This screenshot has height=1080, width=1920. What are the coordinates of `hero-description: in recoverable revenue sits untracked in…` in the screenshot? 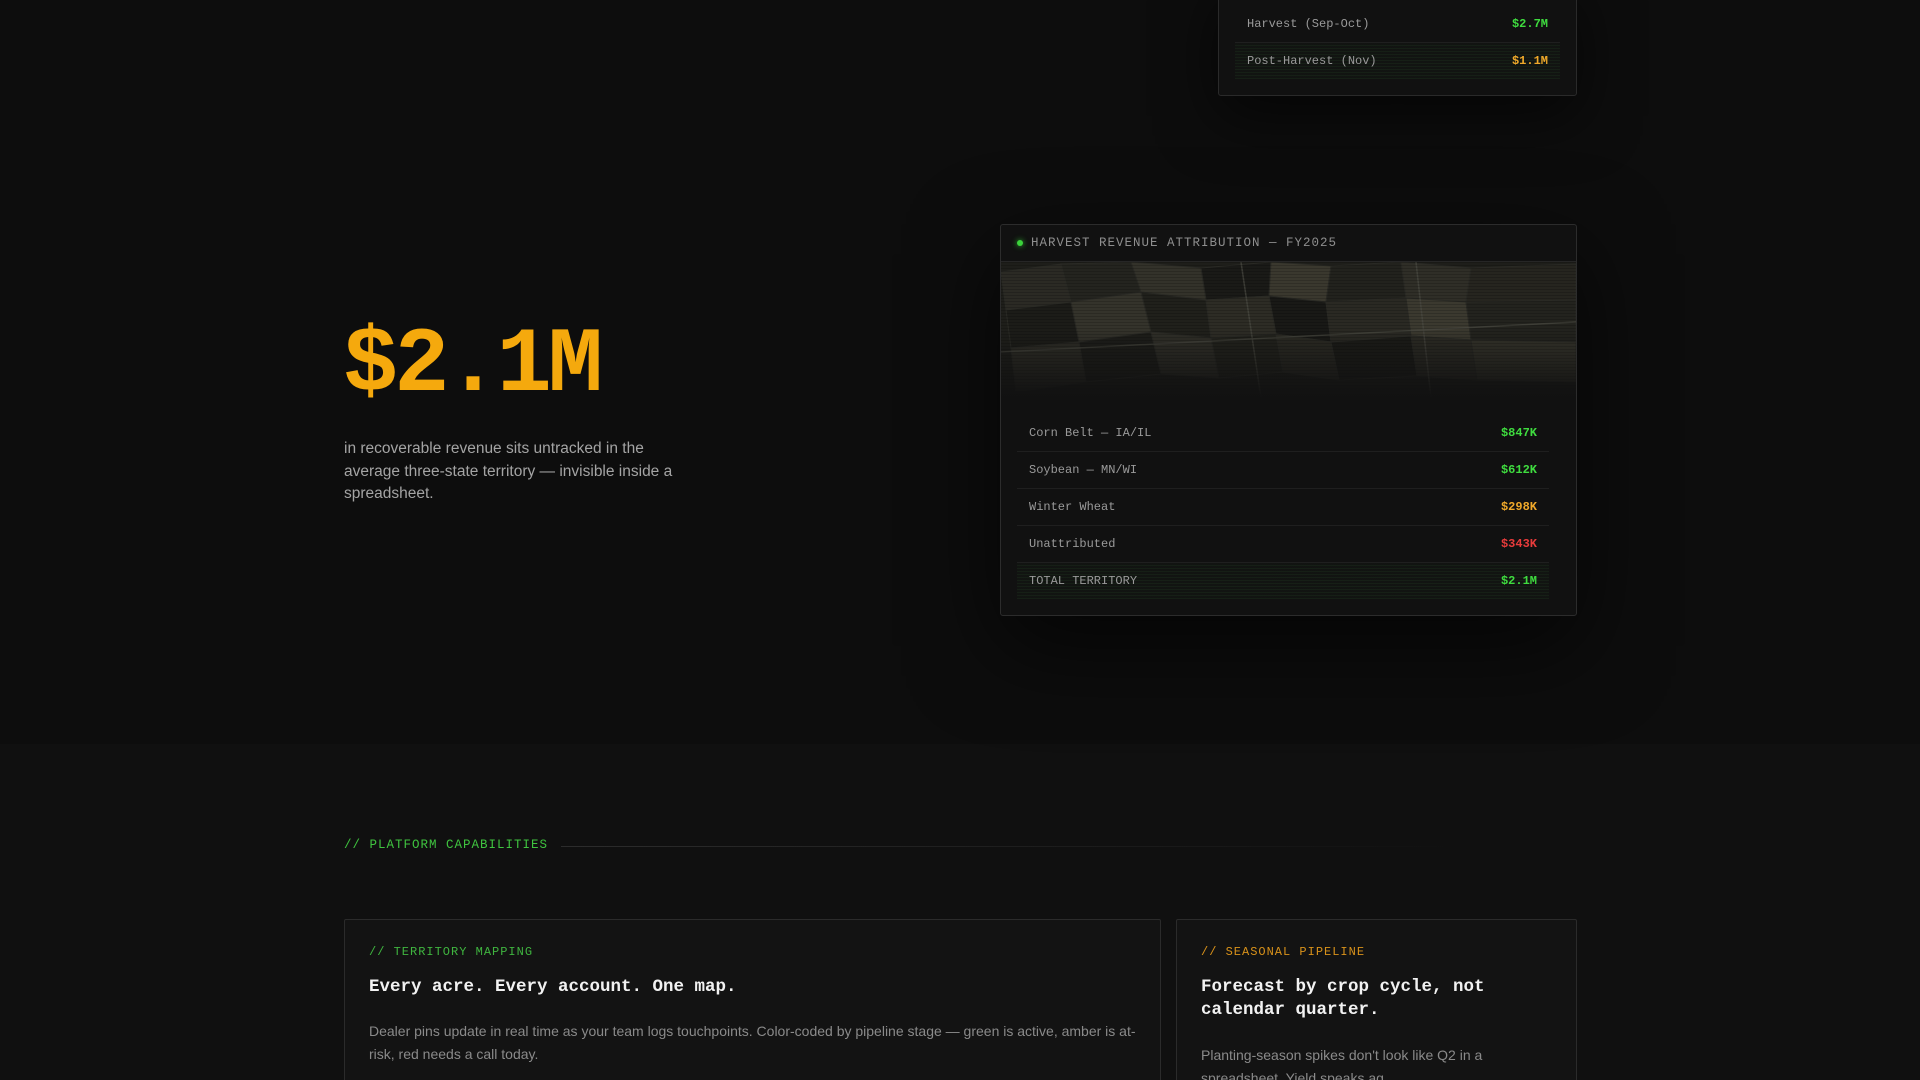 It's located at (508, 471).